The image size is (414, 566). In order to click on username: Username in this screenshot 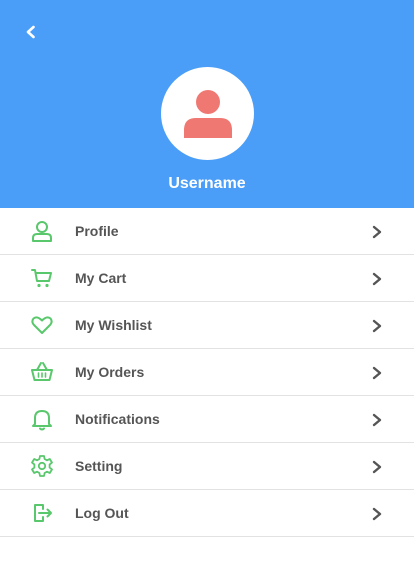, I will do `click(207, 183)`.